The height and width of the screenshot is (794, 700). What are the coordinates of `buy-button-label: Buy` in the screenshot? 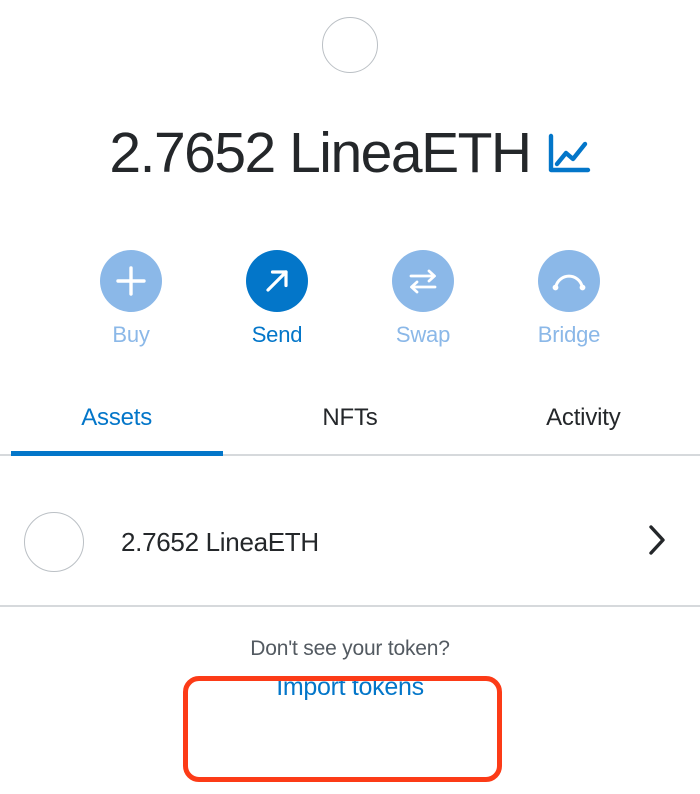 It's located at (131, 334).